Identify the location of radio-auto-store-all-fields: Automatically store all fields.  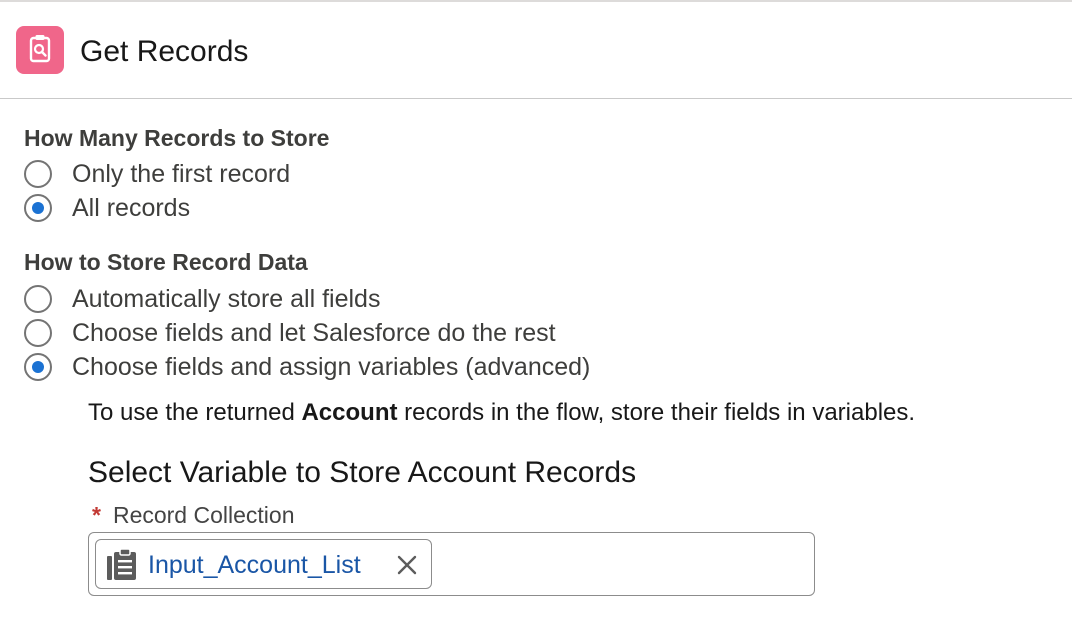
(202, 299).